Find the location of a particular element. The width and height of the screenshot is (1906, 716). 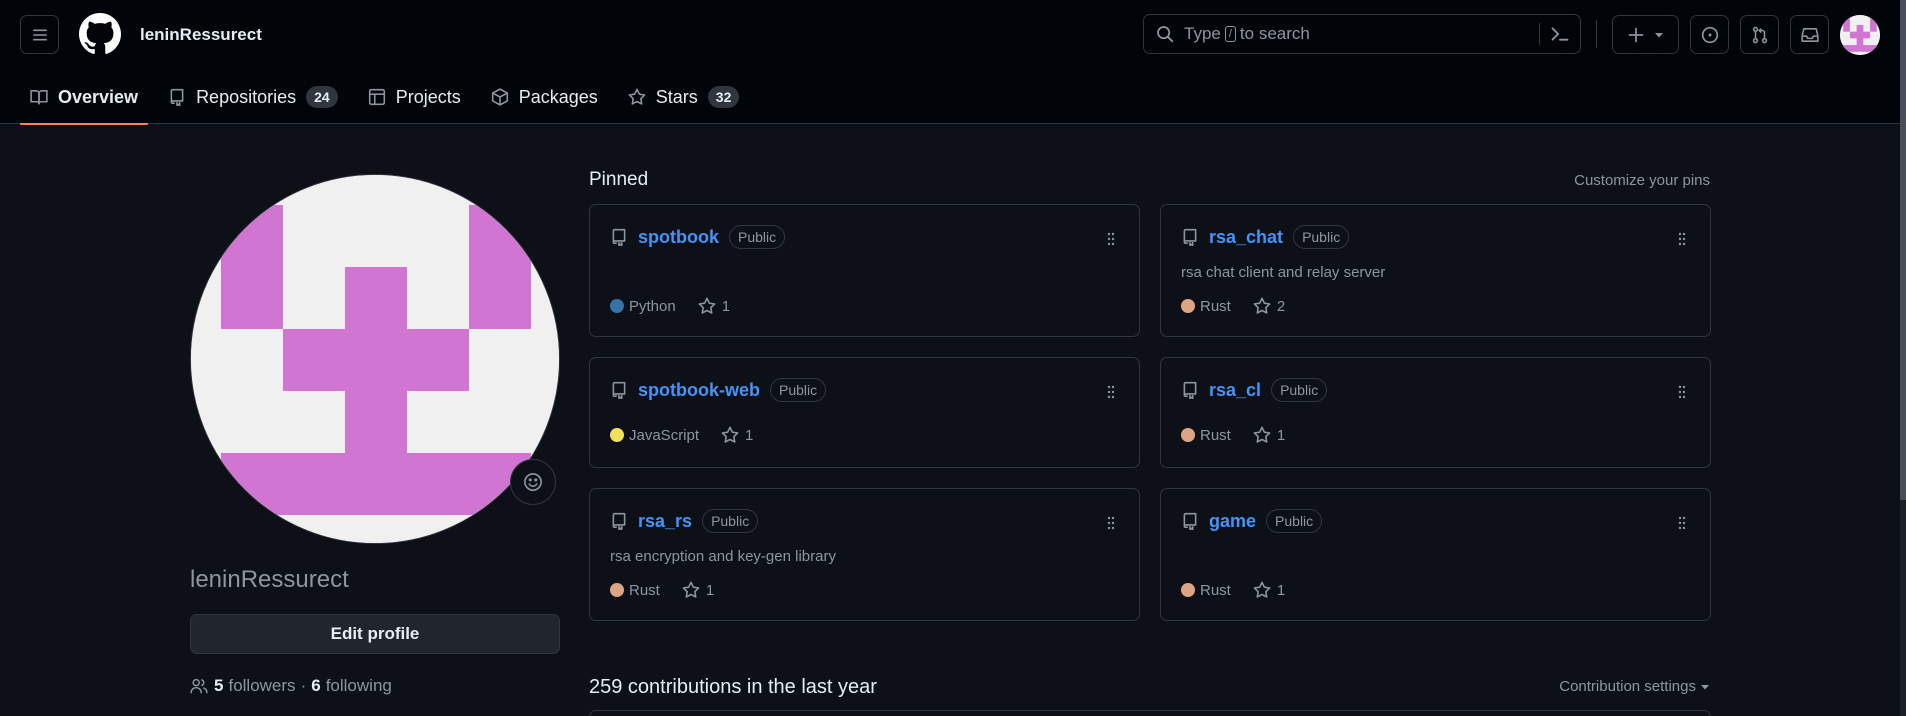

repo-card-header: rsa_rs Public is located at coordinates (684, 521).